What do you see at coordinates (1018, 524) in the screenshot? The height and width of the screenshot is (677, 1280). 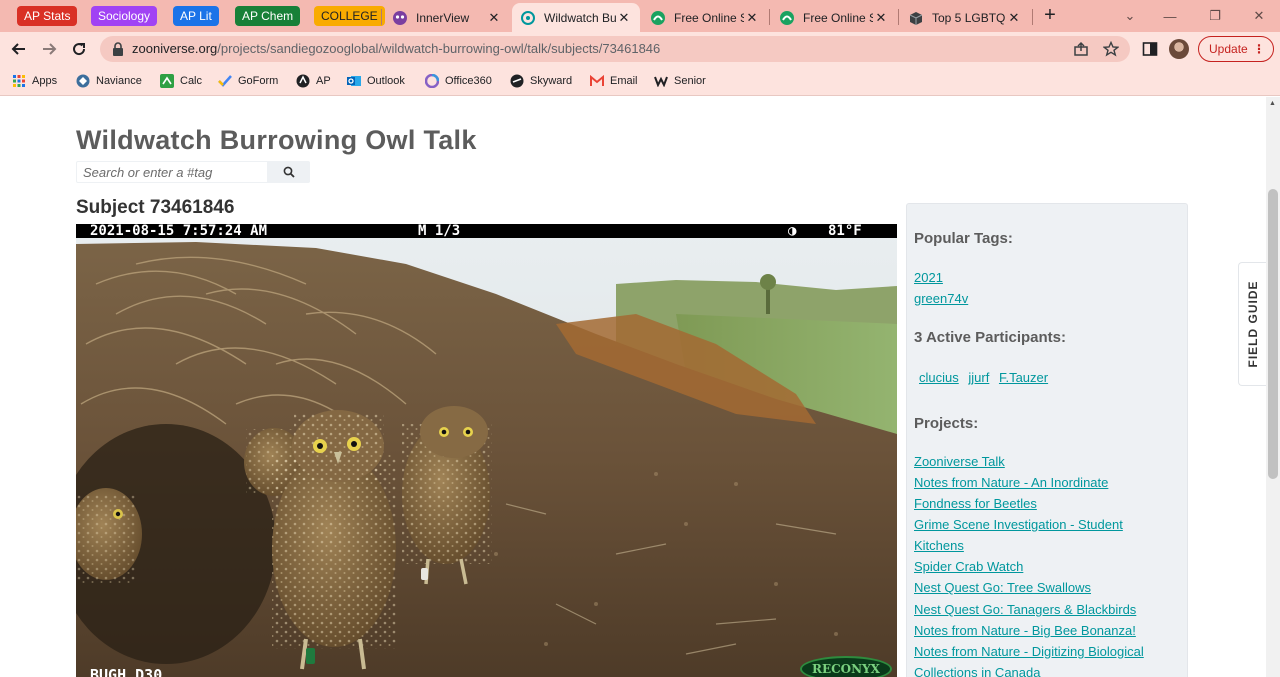 I see `project-link: Grime Scene Investigation - Student` at bounding box center [1018, 524].